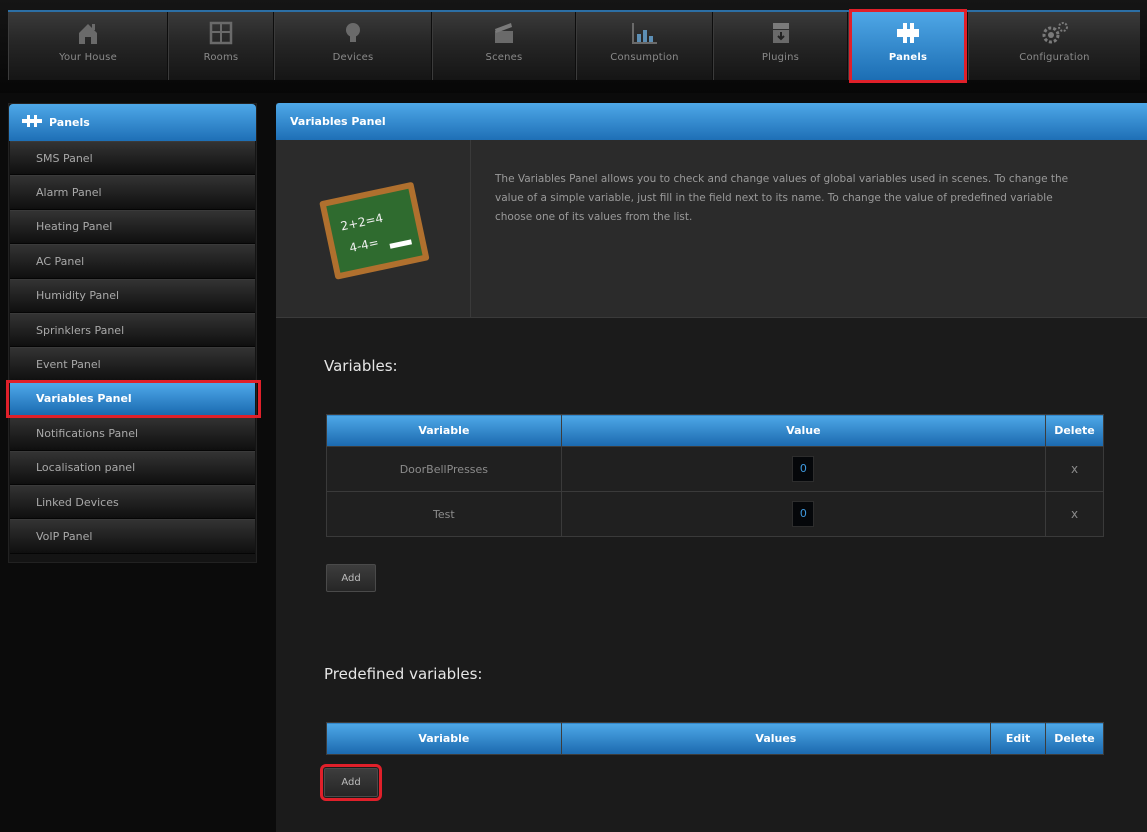 This screenshot has width=1147, height=832. I want to click on nav-label: Rooms, so click(221, 57).